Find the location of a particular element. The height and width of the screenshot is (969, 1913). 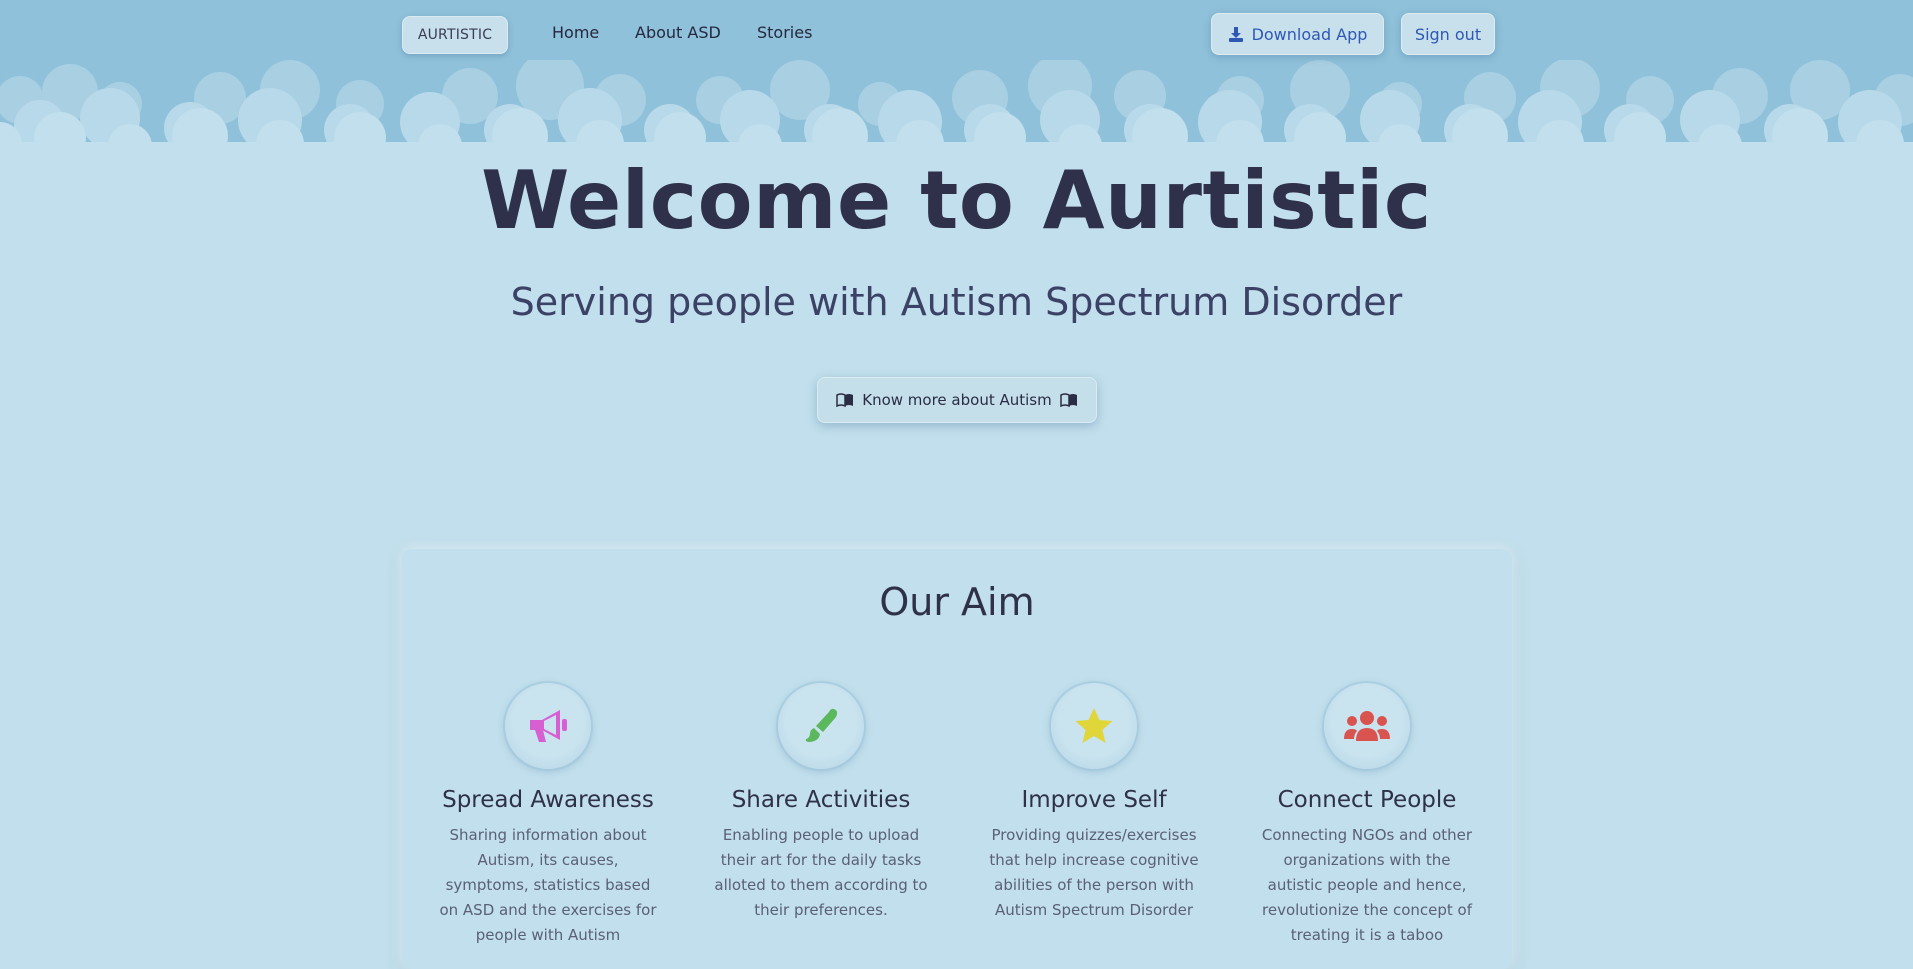

feature-title: Connect People is located at coordinates (1367, 800).